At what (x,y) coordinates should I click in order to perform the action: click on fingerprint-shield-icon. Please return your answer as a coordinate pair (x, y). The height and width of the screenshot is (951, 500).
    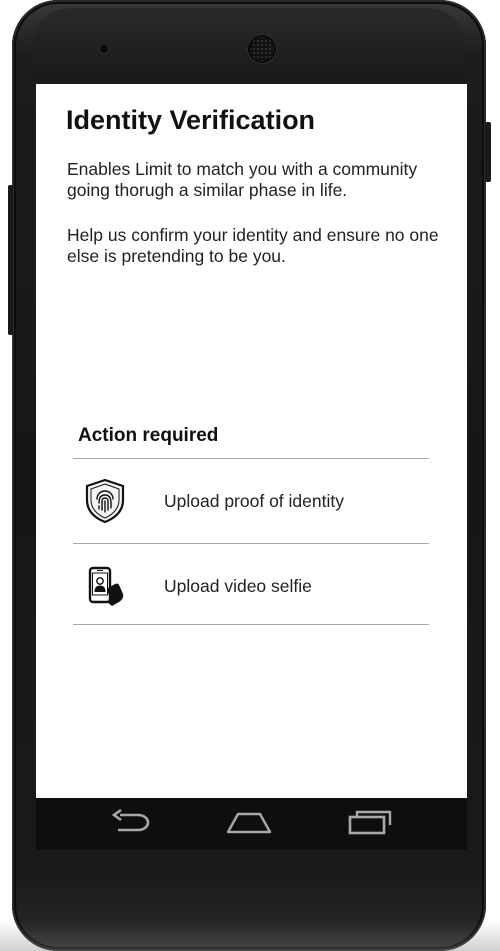
    Looking at the image, I should click on (105, 501).